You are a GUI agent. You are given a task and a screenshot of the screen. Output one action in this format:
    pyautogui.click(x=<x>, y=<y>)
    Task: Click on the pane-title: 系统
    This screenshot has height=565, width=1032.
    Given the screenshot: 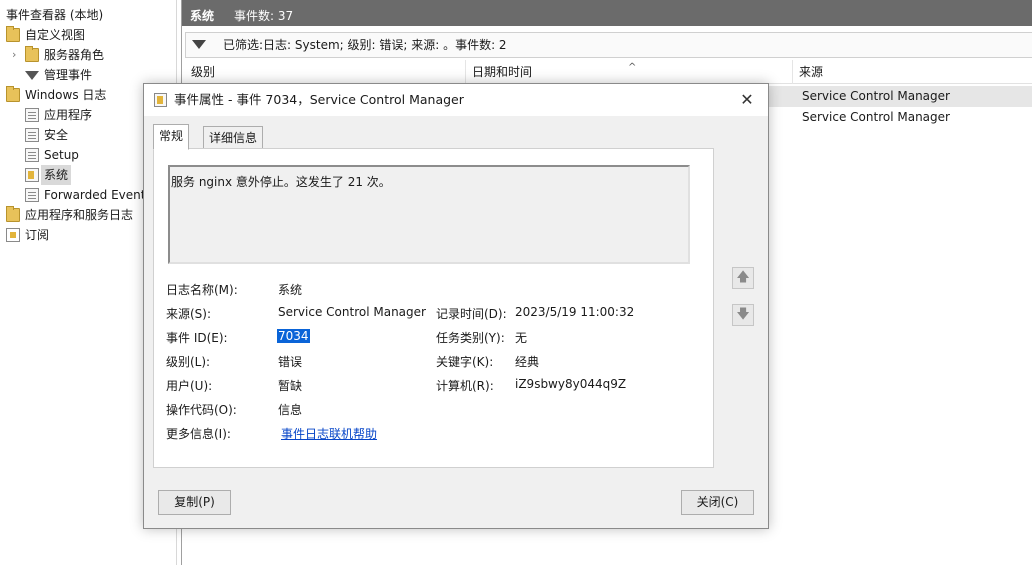 What is the action you would take?
    pyautogui.click(x=202, y=16)
    